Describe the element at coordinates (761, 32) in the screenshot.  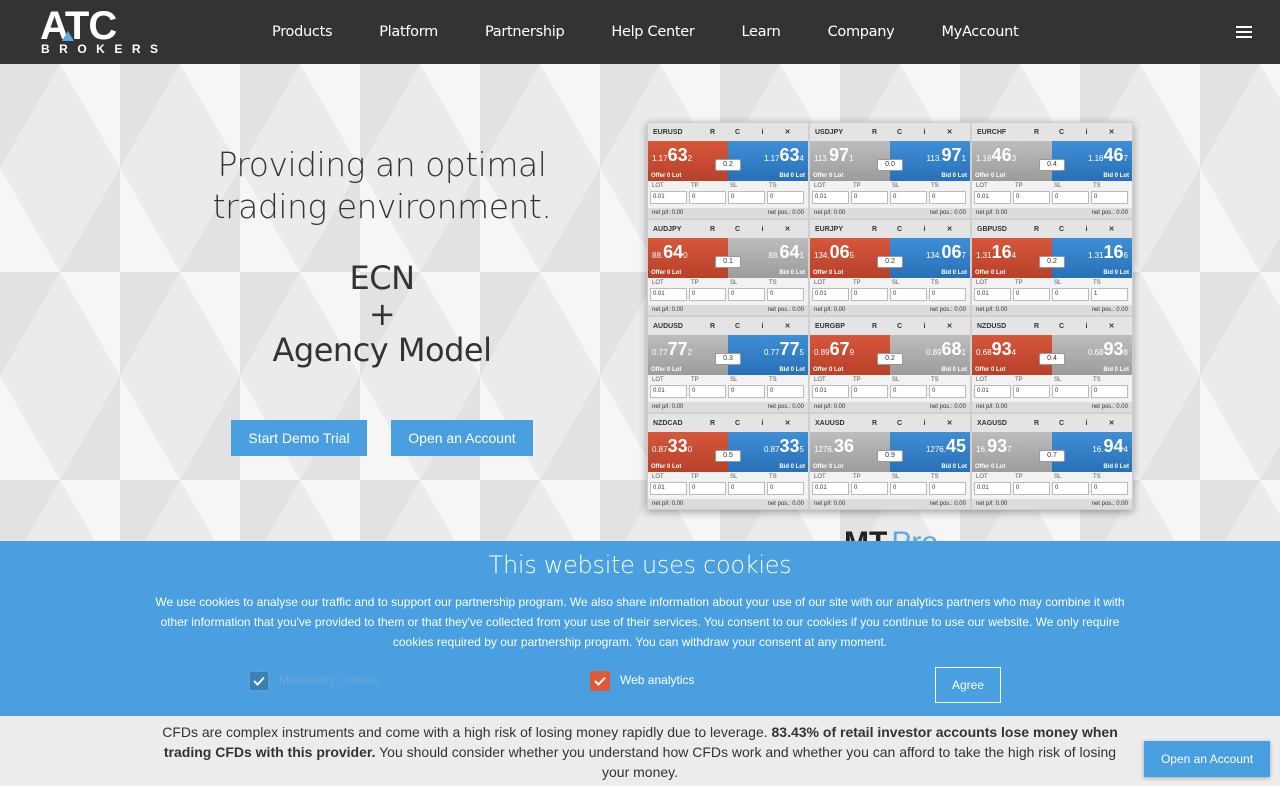
I see `nav-learn: Learn` at that location.